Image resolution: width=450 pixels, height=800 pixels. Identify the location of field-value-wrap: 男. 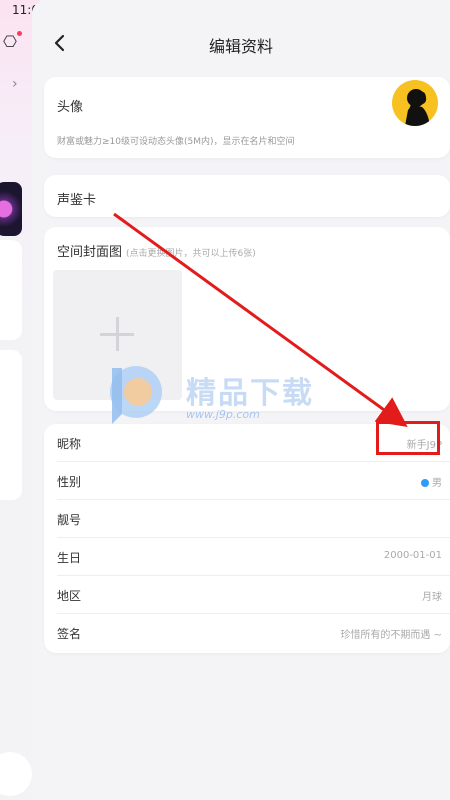
(431, 481).